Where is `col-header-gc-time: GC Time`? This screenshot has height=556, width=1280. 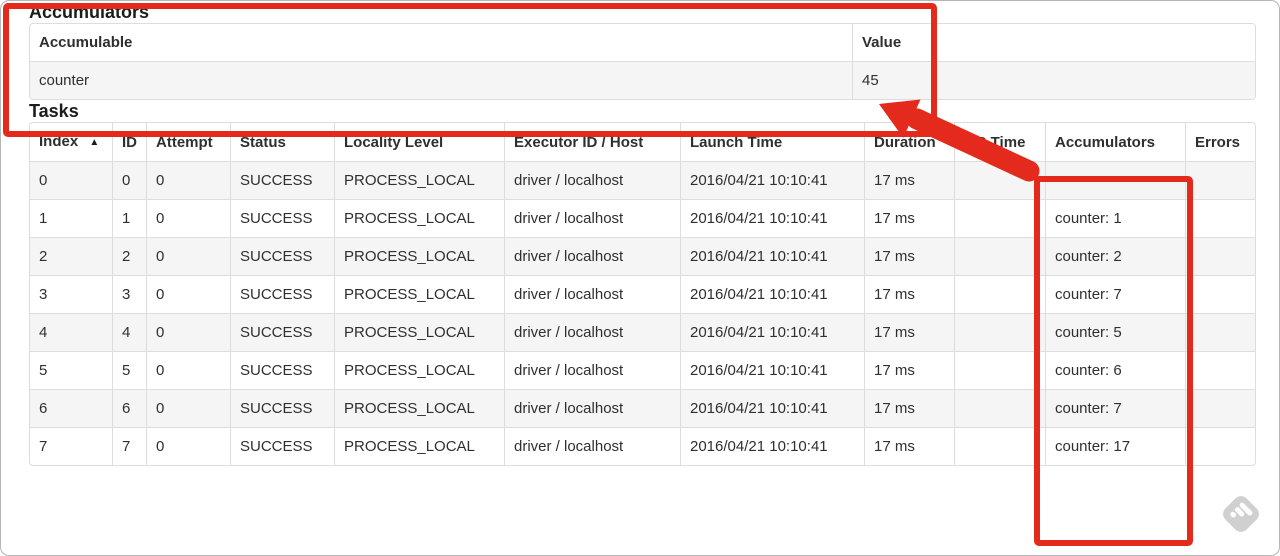
col-header-gc-time: GC Time is located at coordinates (999, 142).